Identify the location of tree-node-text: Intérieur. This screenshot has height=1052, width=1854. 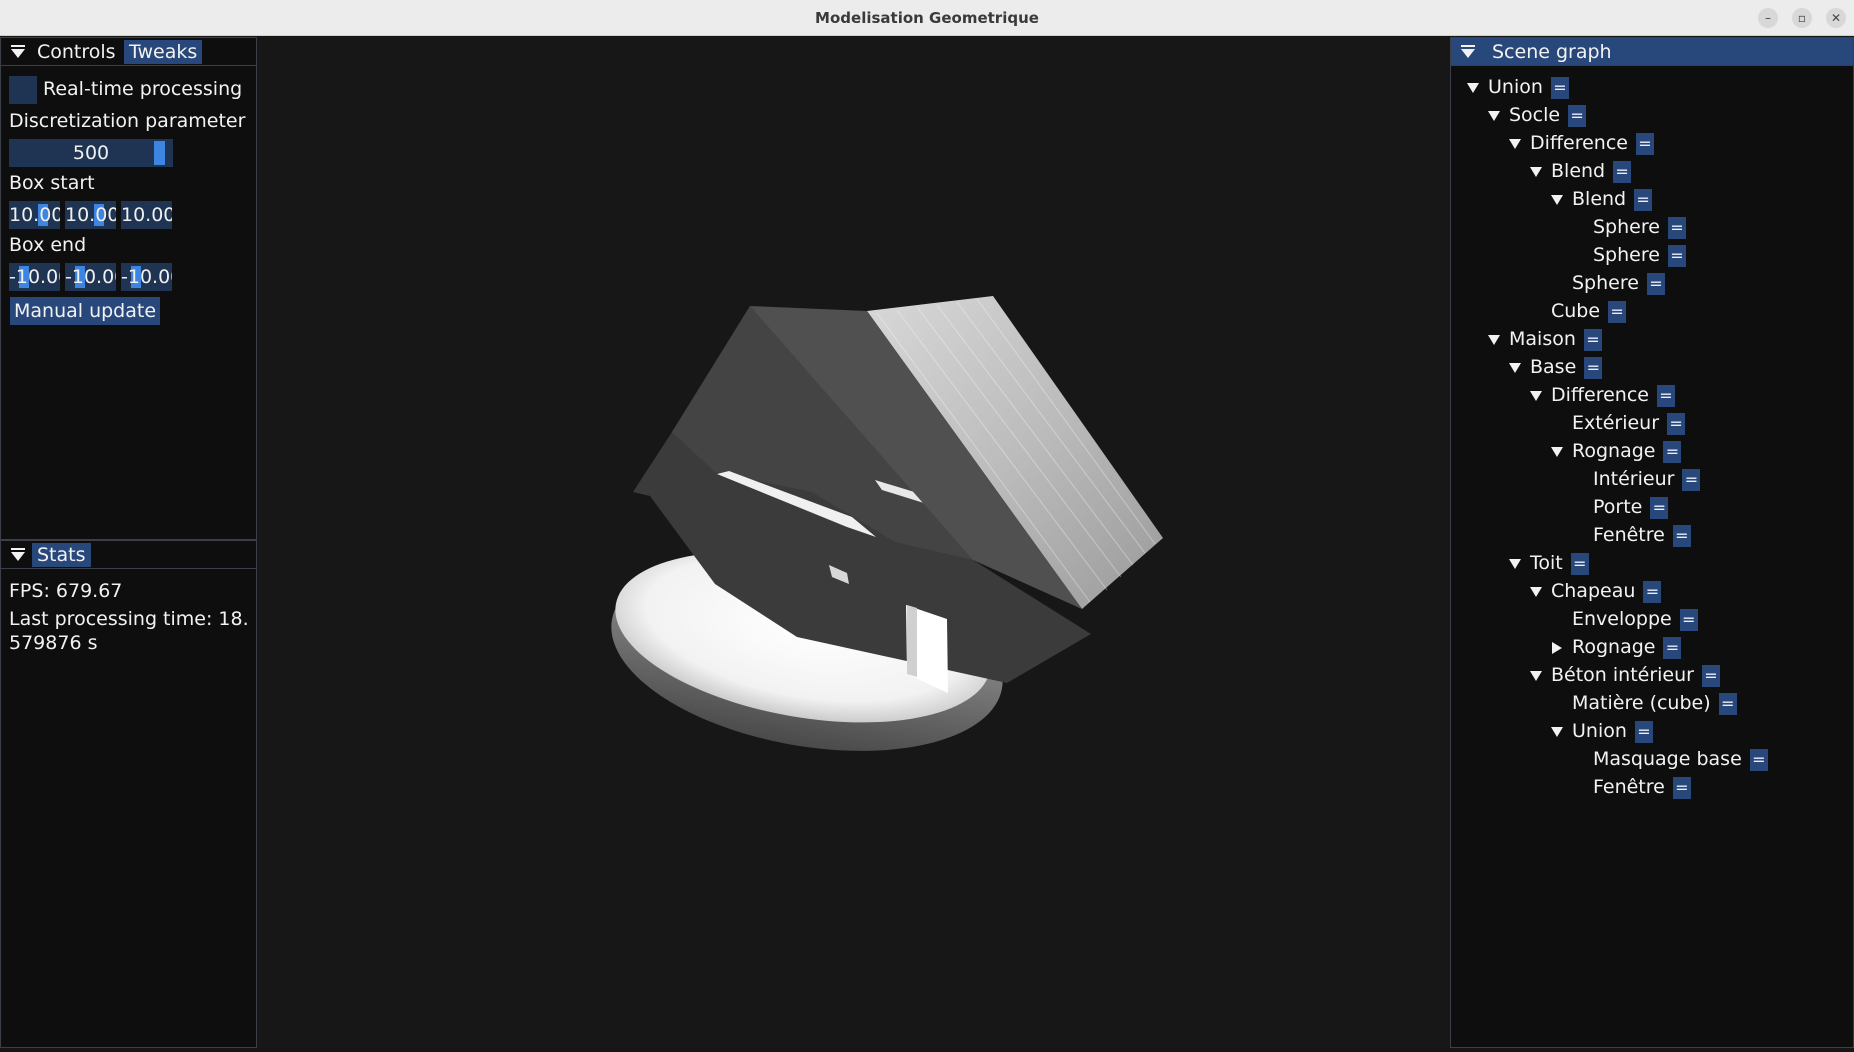
(1634, 479).